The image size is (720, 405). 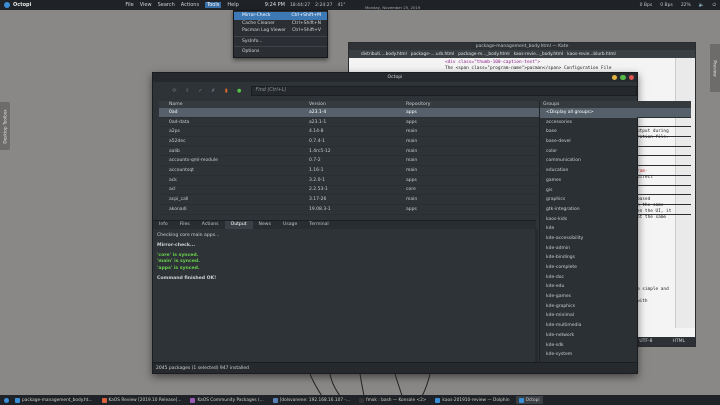 What do you see at coordinates (675, 5) in the screenshot?
I see `system-tray: 0 Bps 0 Bps 22% 🔈 ⏻` at bounding box center [675, 5].